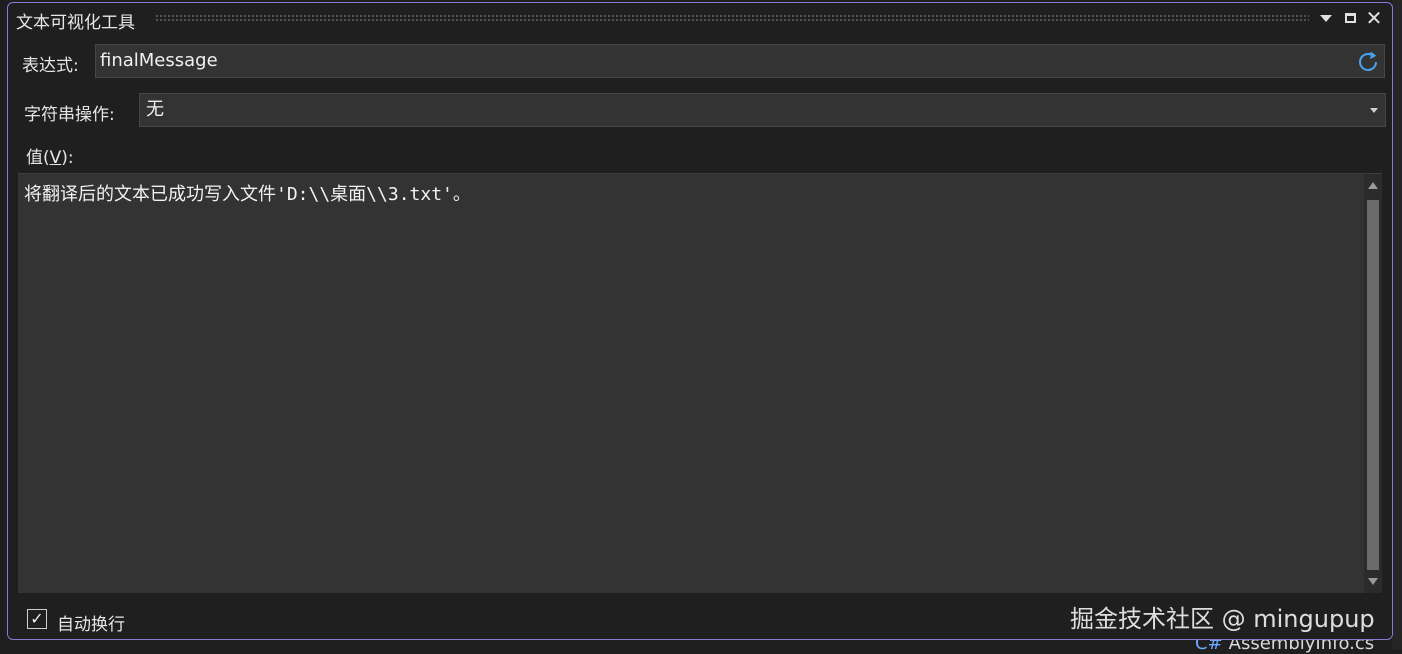  What do you see at coordinates (91, 622) in the screenshot?
I see `word-wrap-label: 自动换行` at bounding box center [91, 622].